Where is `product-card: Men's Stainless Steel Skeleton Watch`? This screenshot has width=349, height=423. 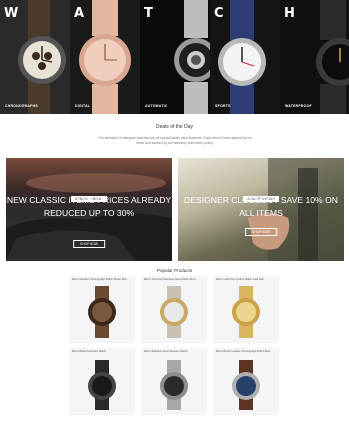
product-card: Men's Stainless Steel Skeleton Watch is located at coordinates (174, 381).